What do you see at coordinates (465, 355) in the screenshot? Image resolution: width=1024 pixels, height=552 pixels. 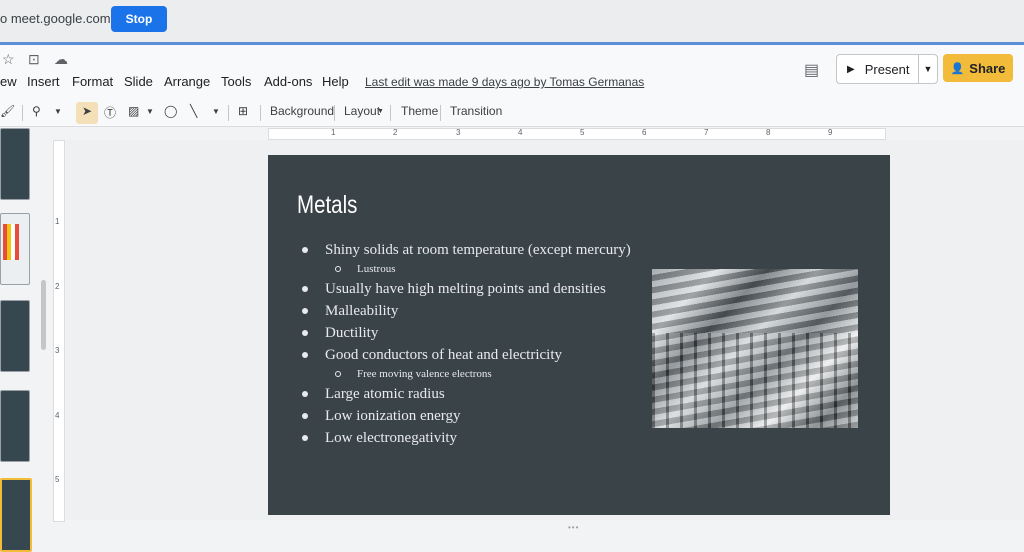 I see `bullet-item: Good conductors of heat and electricity` at bounding box center [465, 355].